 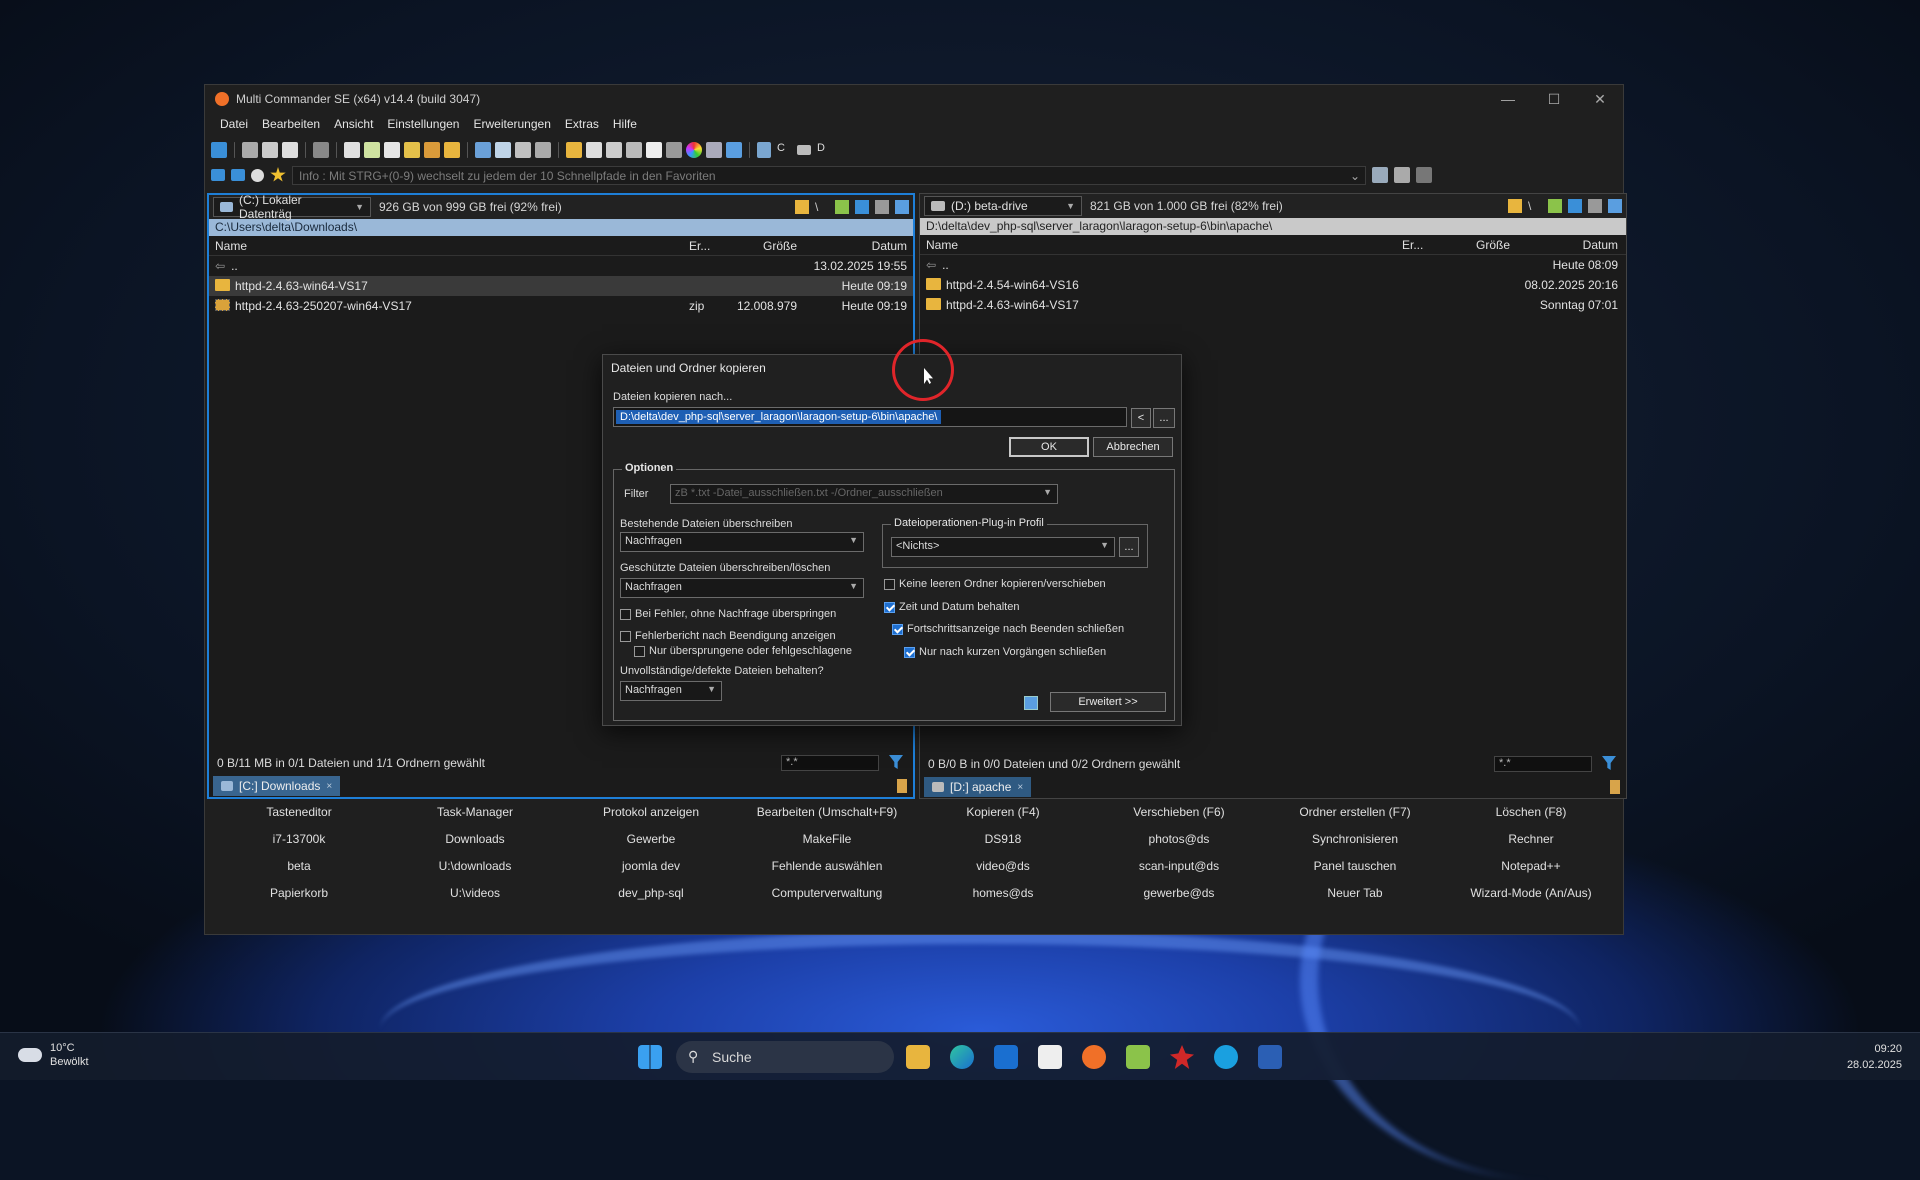 I want to click on btn-ordner-erstellen: Ordner erstellen (F7), so click(x=1355, y=812).